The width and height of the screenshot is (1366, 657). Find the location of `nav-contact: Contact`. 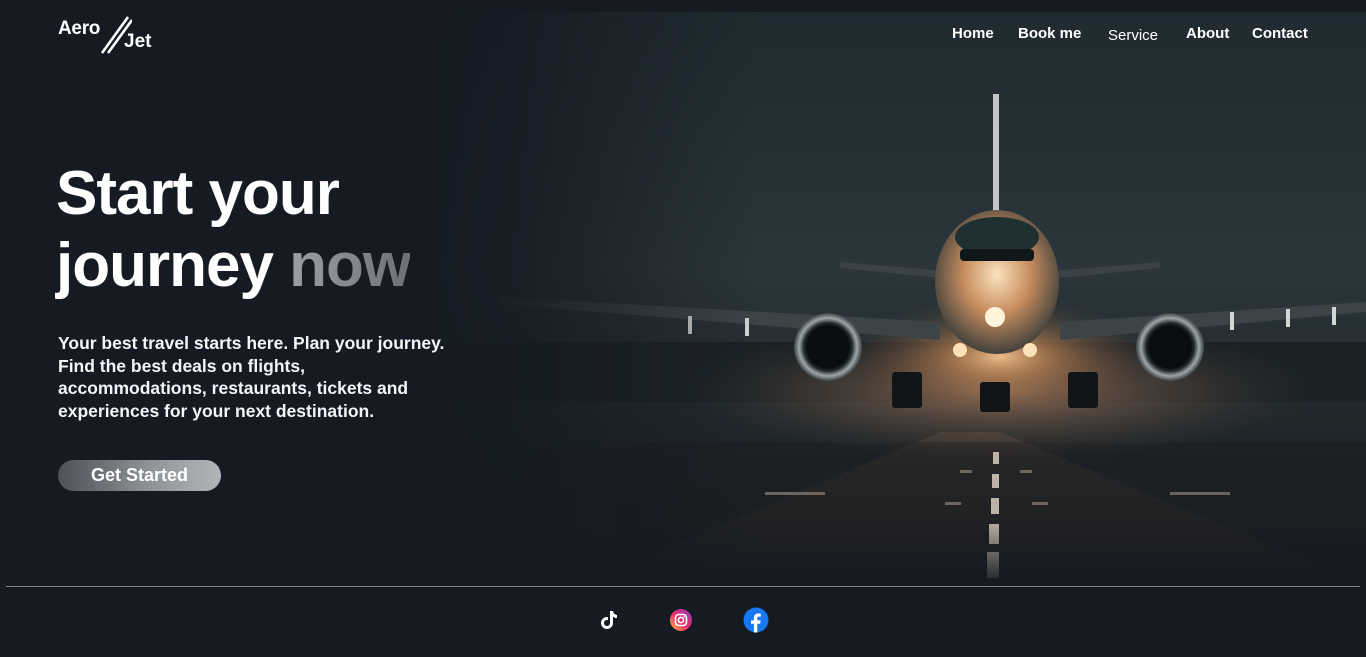

nav-contact: Contact is located at coordinates (1280, 33).